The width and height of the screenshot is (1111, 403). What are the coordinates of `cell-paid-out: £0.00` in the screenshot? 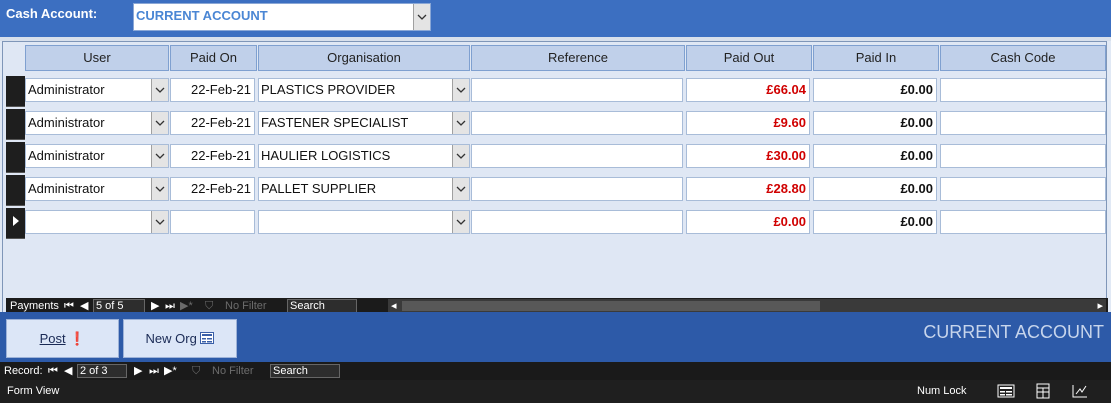 It's located at (748, 222).